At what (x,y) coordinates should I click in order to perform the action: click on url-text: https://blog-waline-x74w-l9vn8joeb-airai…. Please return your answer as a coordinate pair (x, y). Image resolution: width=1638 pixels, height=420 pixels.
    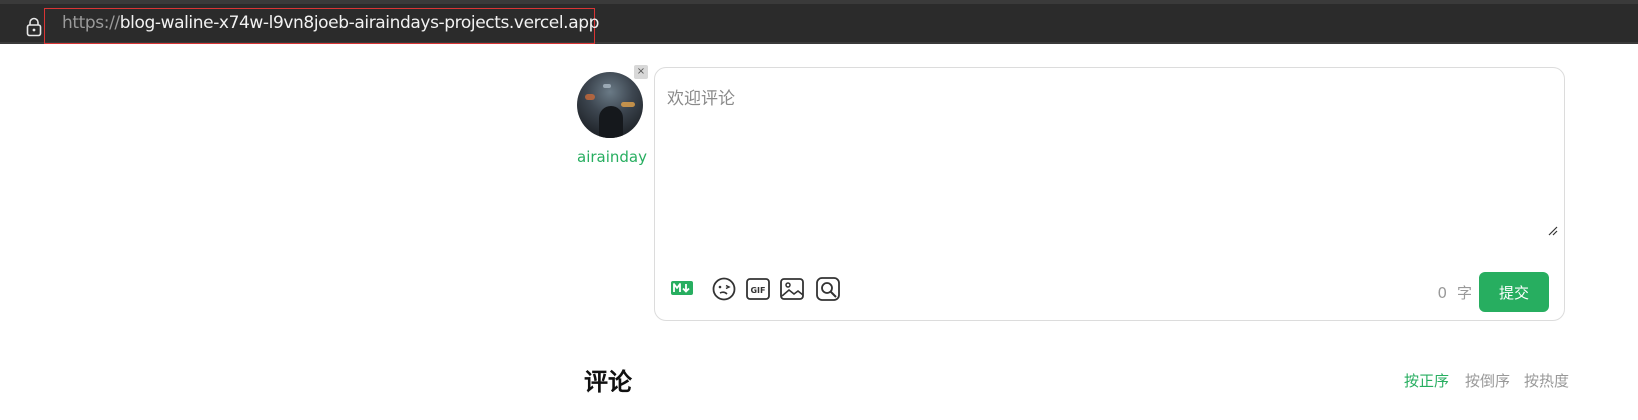
    Looking at the image, I should click on (330, 23).